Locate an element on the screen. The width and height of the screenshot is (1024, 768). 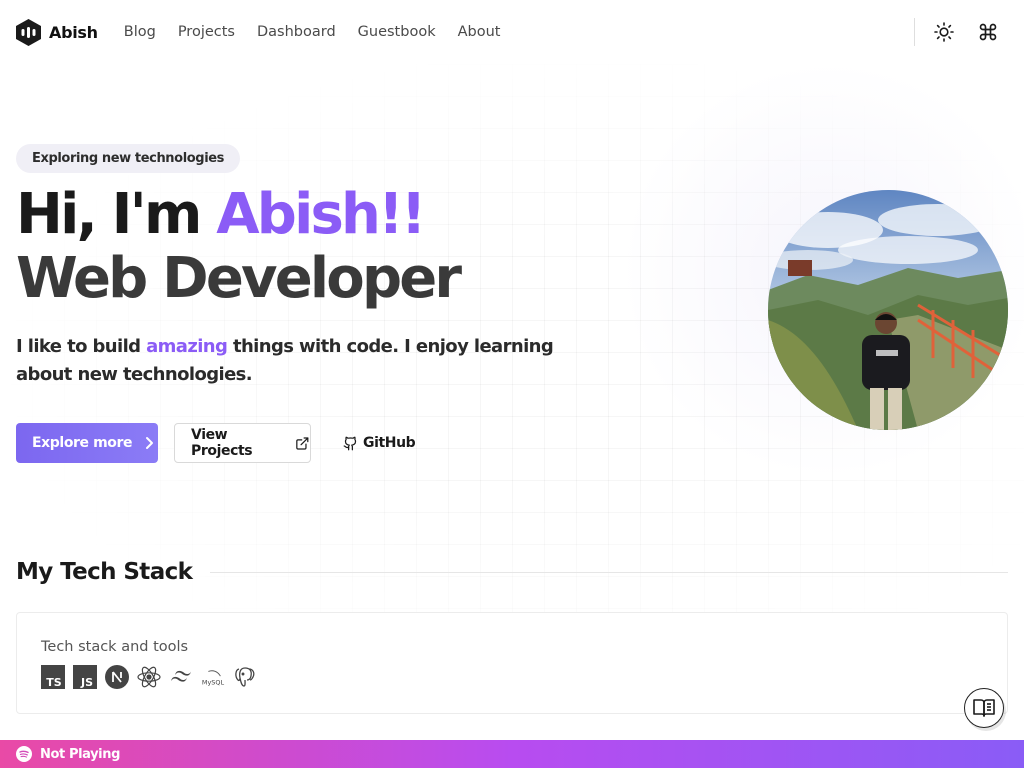
explore-more-label: Explore more is located at coordinates (82, 443).